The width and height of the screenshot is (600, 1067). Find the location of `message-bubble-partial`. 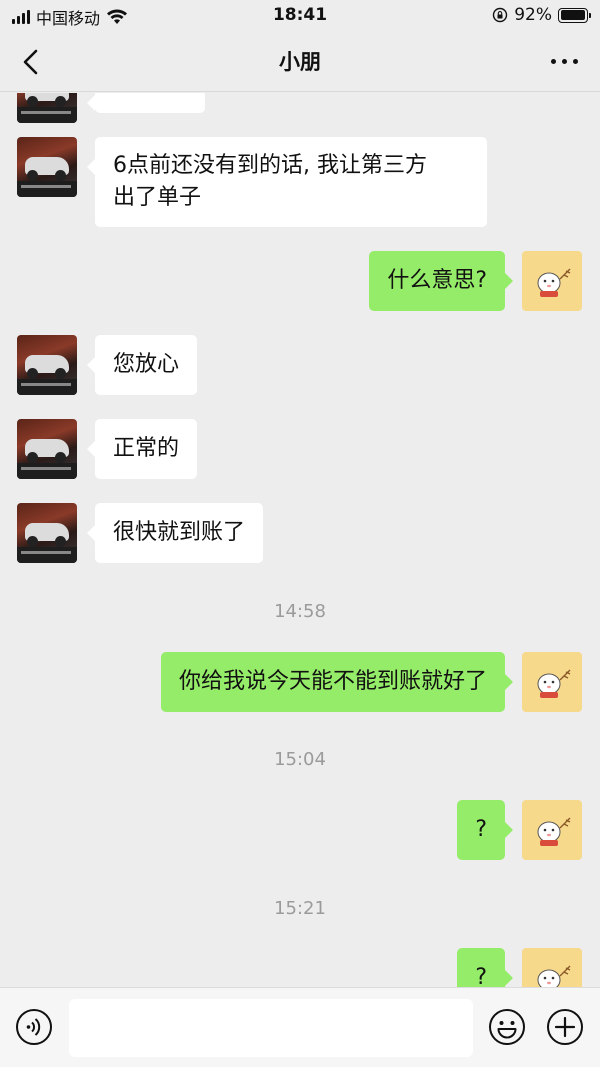

message-bubble-partial is located at coordinates (146, 103).